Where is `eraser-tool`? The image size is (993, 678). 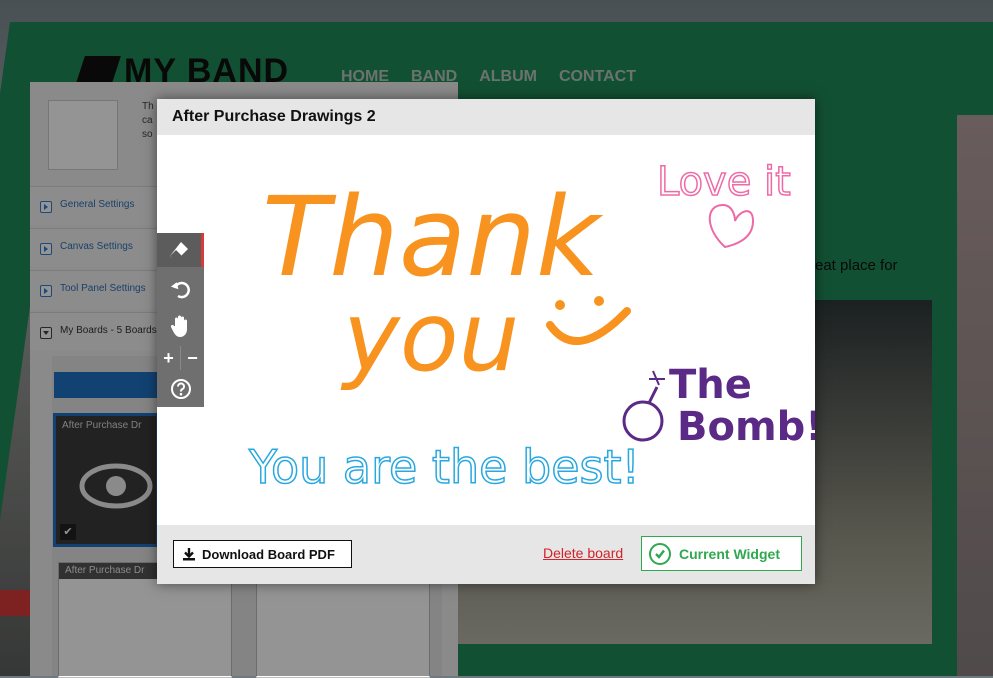
eraser-tool is located at coordinates (180, 250).